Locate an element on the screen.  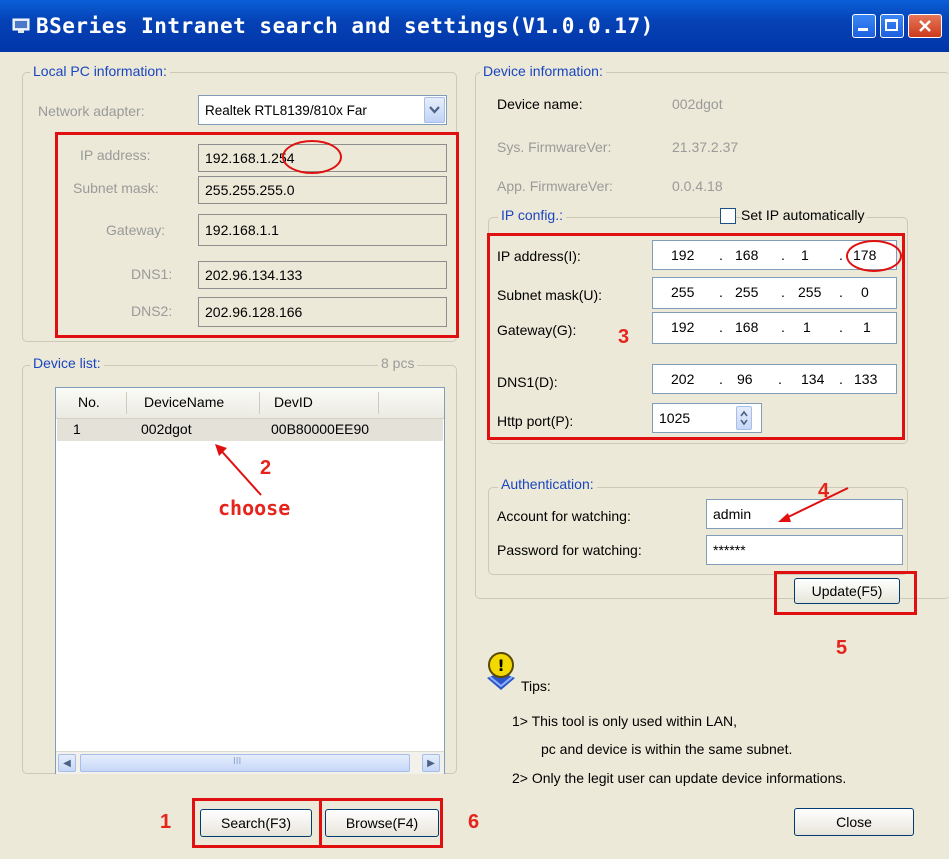
tips-icon: ! is located at coordinates (501, 671).